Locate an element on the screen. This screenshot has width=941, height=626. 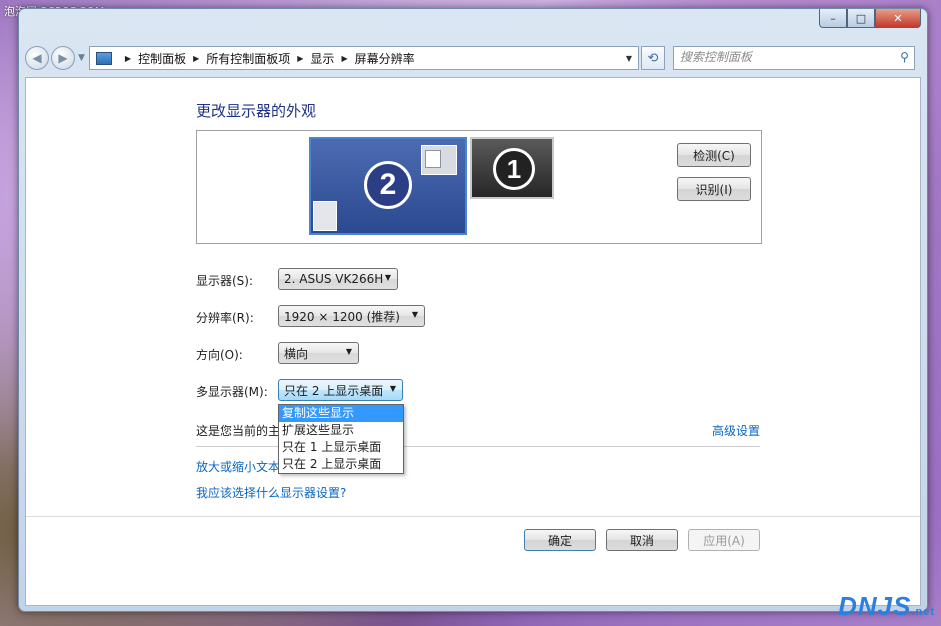
forward-arrow-icon: ▶ is located at coordinates (63, 58).